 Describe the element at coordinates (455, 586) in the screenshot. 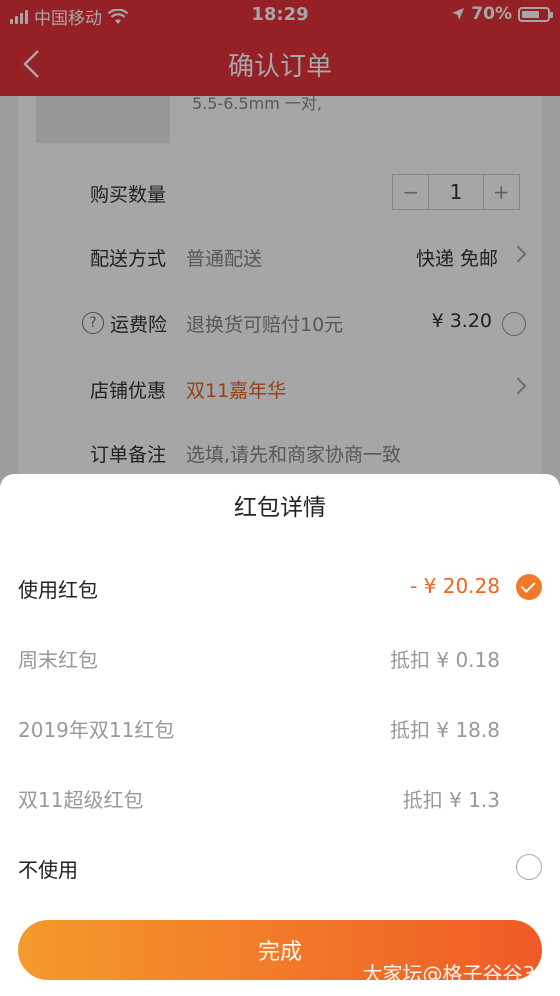

I see `option-amount: - ¥ 20.28` at that location.